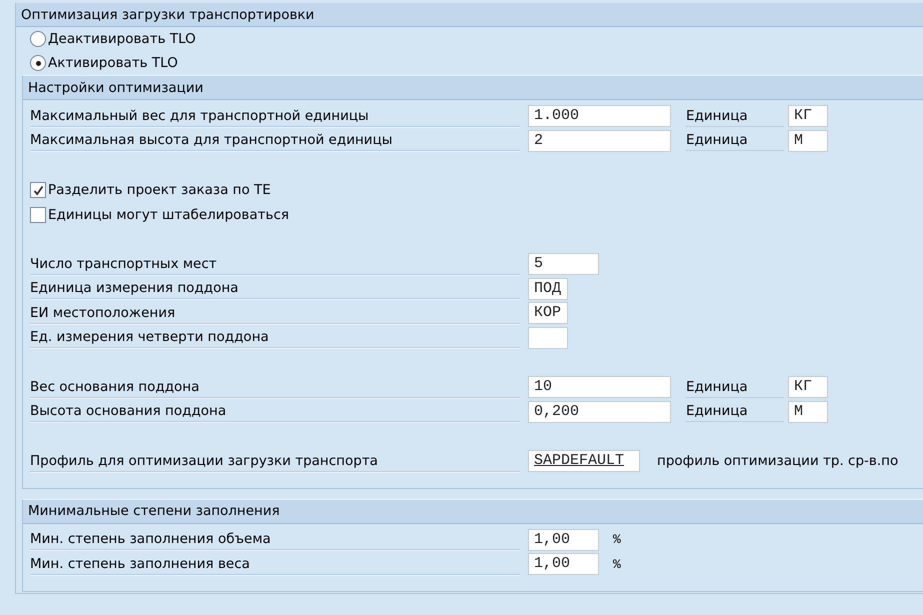  Describe the element at coordinates (473, 512) in the screenshot. I see `group-header: Минимальные степени заполнения` at that location.